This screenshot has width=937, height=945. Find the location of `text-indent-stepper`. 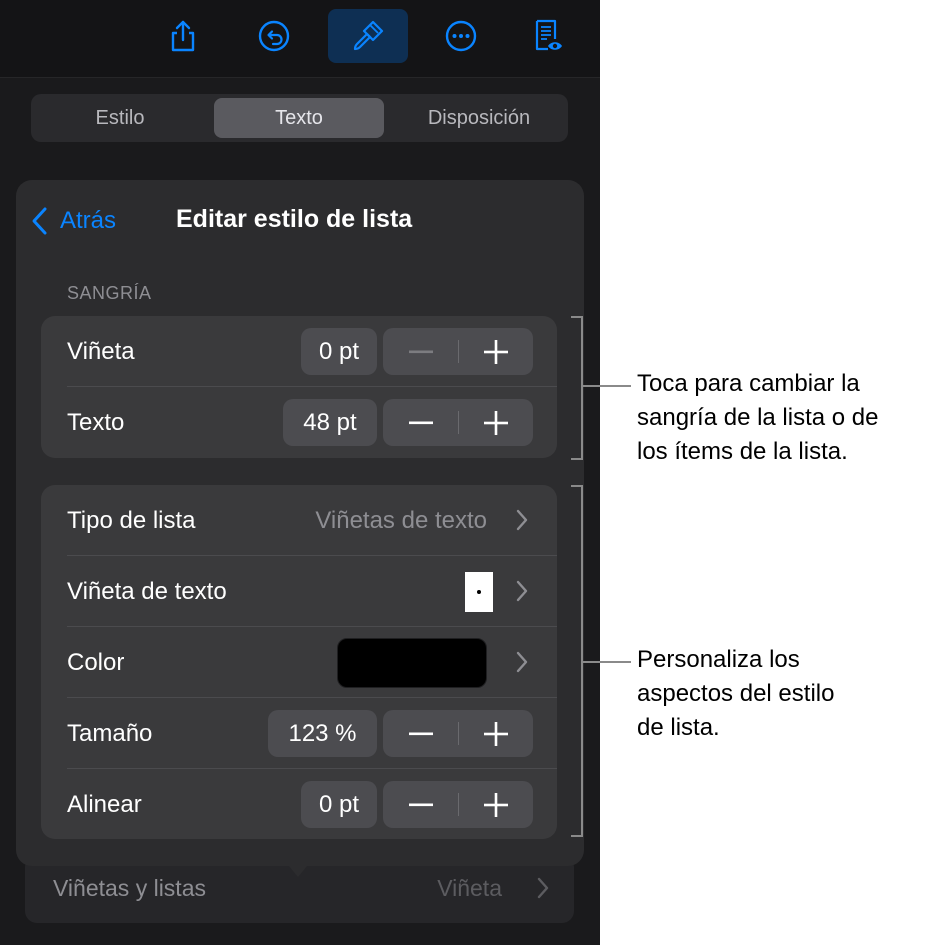

text-indent-stepper is located at coordinates (458, 422).